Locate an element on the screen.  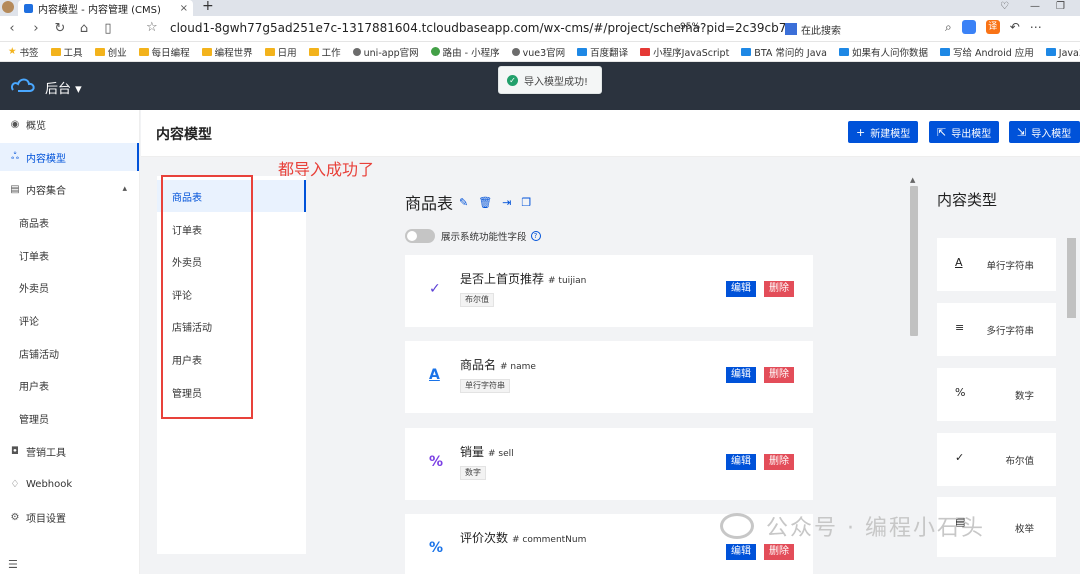
sidebar-item-couriers: 外卖员 is located at coordinates (69, 287).